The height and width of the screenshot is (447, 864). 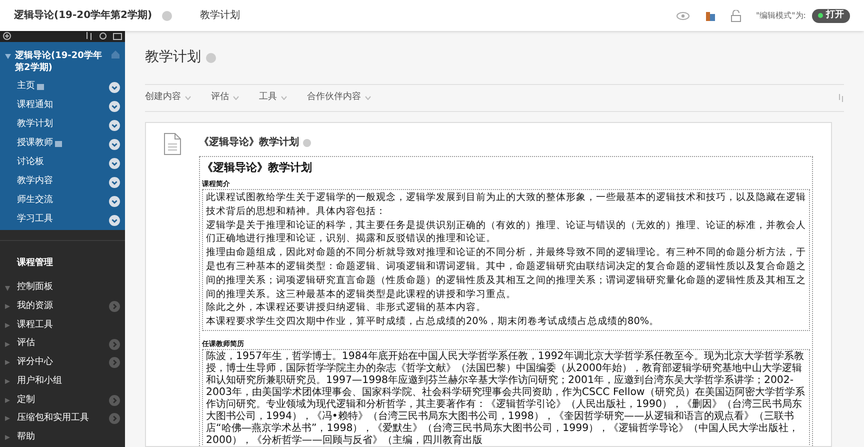 What do you see at coordinates (35, 182) in the screenshot?
I see `course-menu-item: 教学内容` at bounding box center [35, 182].